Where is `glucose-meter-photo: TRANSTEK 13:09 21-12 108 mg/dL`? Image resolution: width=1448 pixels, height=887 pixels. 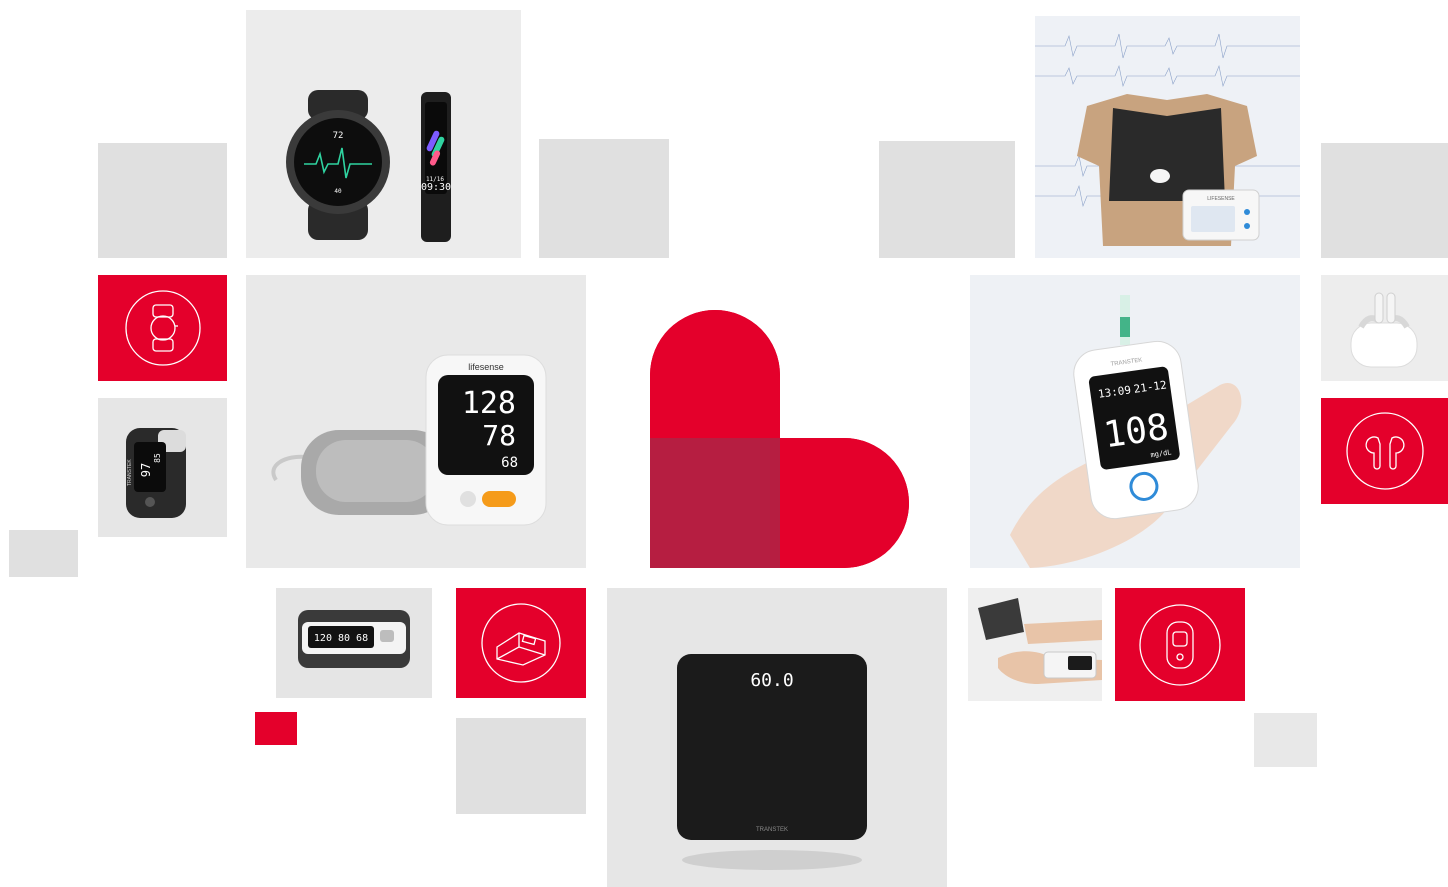
glucose-meter-photo: TRANSTEK 13:09 21-12 108 mg/dL is located at coordinates (1135, 421).